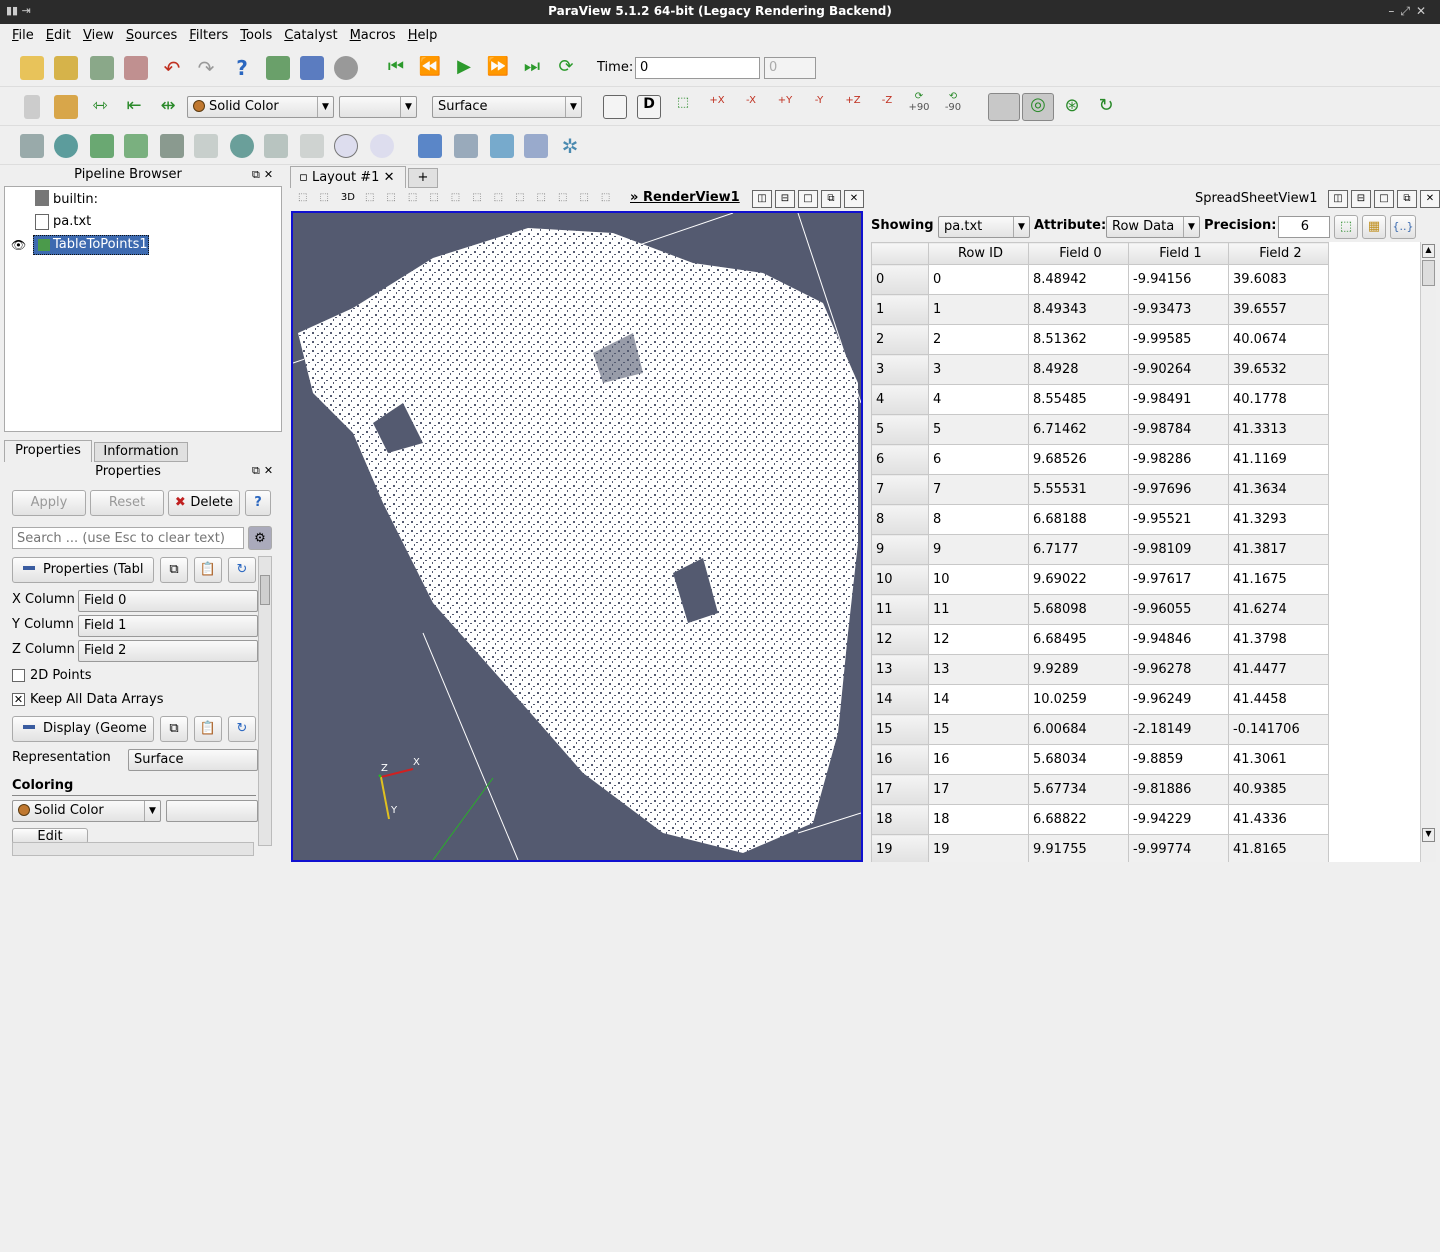 The image size is (1440, 1252). I want to click on 2d-points-checkbox, so click(18, 675).